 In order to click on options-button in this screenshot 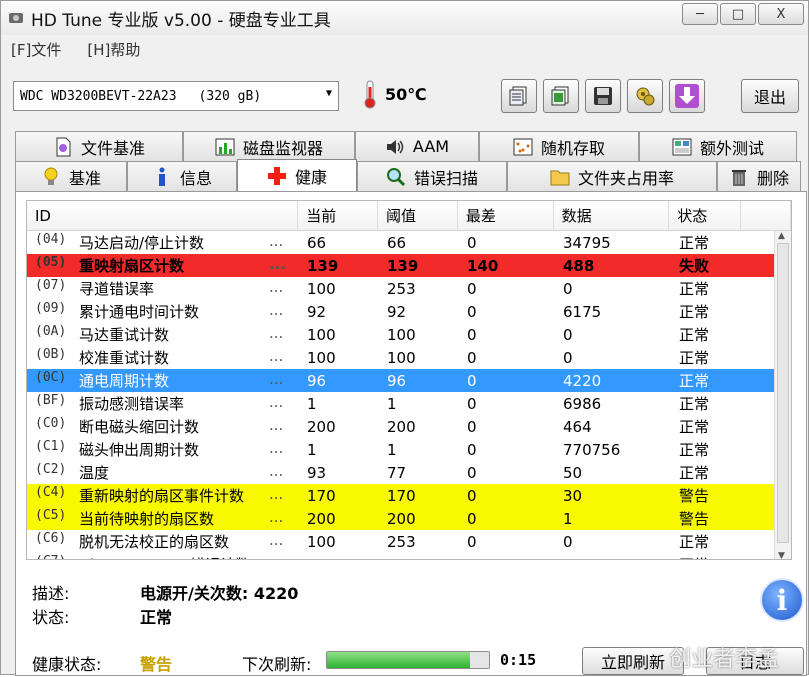, I will do `click(645, 96)`.